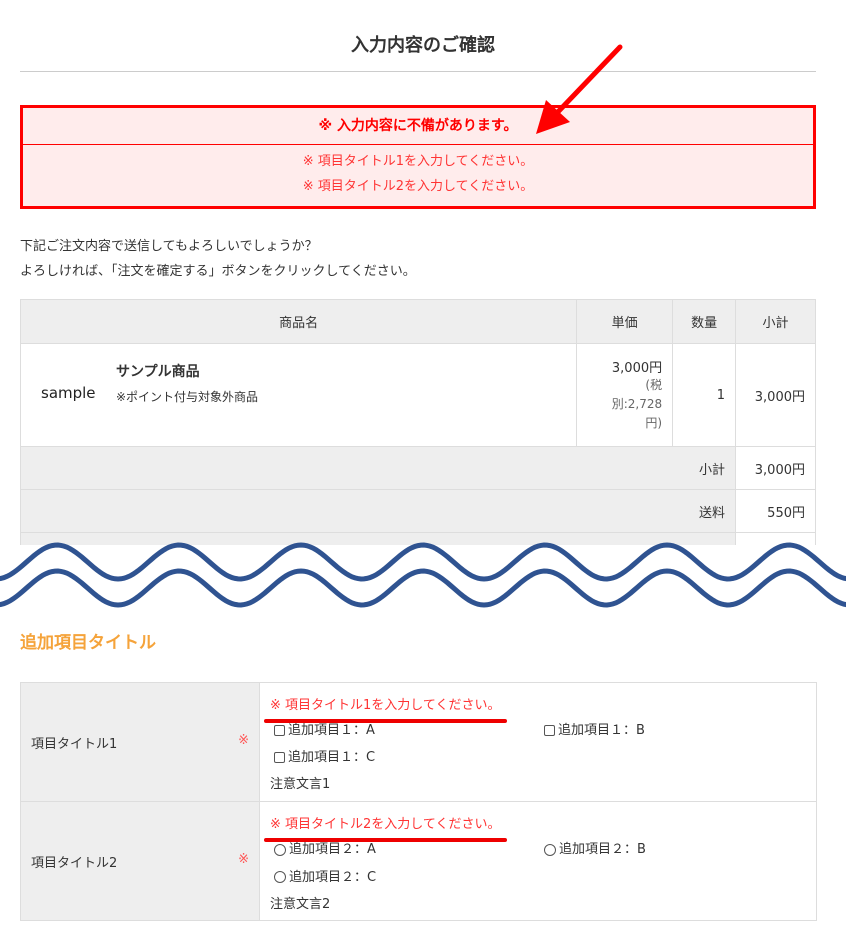 This screenshot has width=846, height=943. What do you see at coordinates (775, 468) in the screenshot?
I see `total-value: 3,000円` at bounding box center [775, 468].